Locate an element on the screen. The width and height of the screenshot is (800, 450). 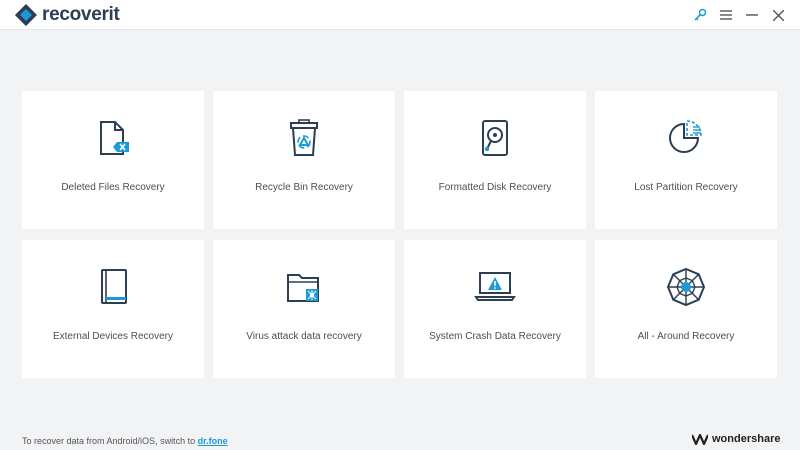
lost-partition-recovery-card: Lost Partition Recovery is located at coordinates (686, 160).